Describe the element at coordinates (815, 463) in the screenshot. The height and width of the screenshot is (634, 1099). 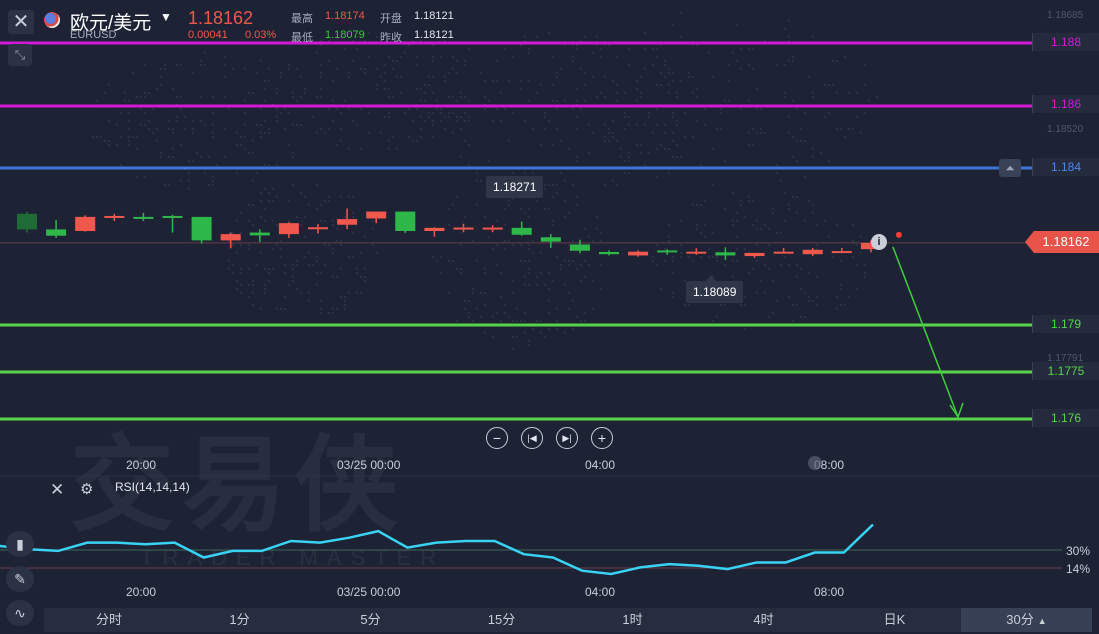
I see `drag-handle-icon` at that location.